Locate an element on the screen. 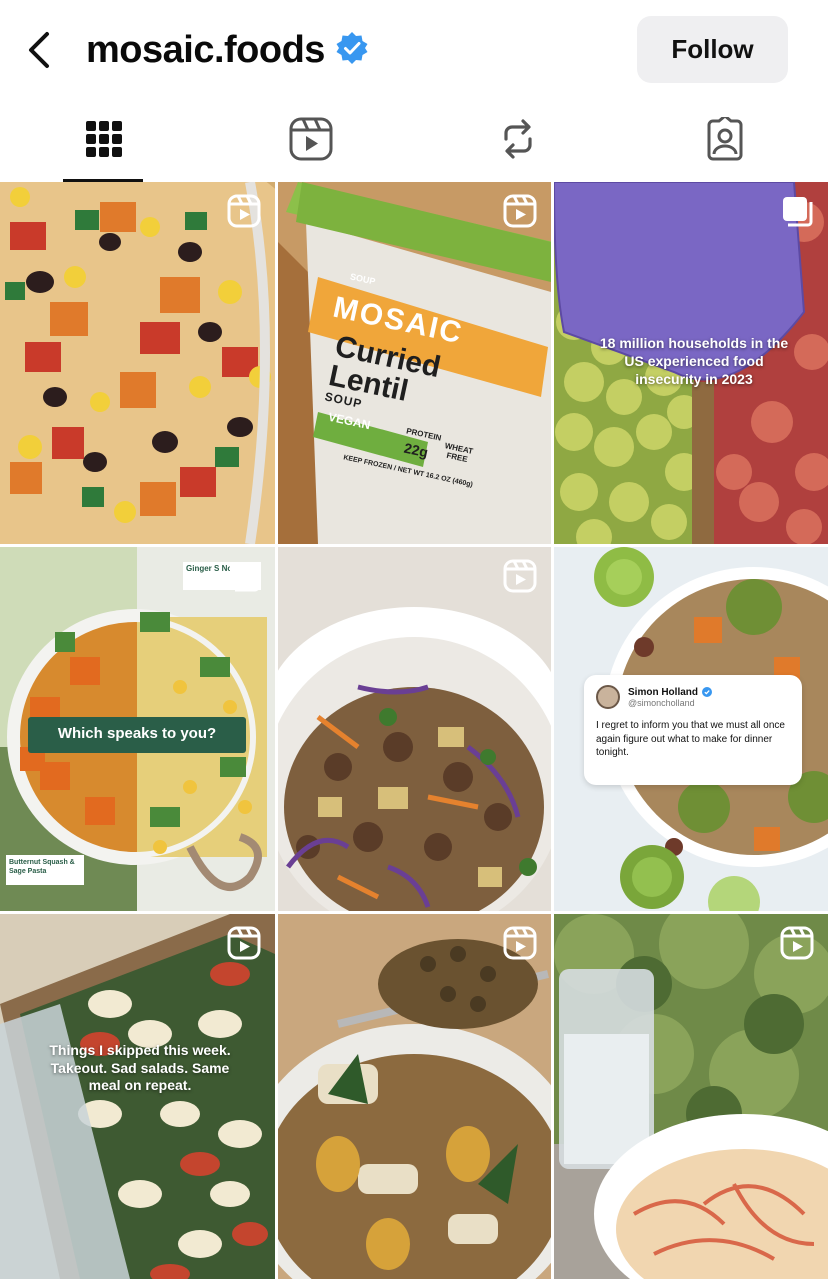  tagged-icon is located at coordinates (725, 139).